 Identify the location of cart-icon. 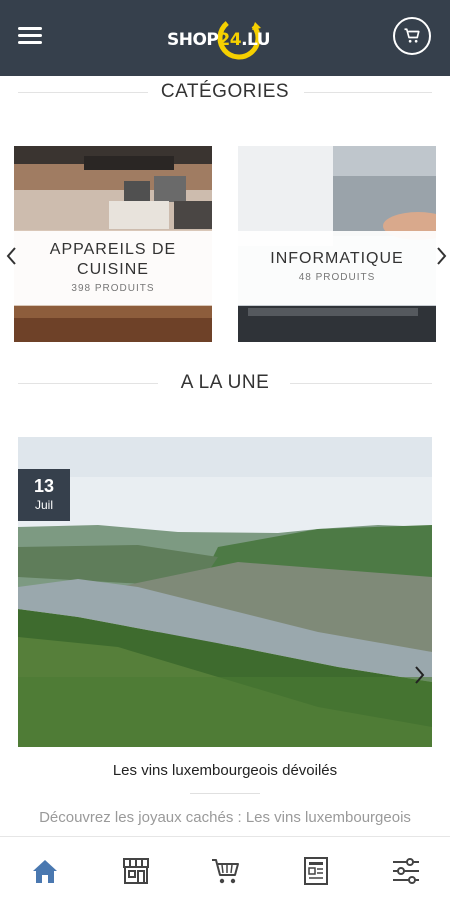
(412, 35).